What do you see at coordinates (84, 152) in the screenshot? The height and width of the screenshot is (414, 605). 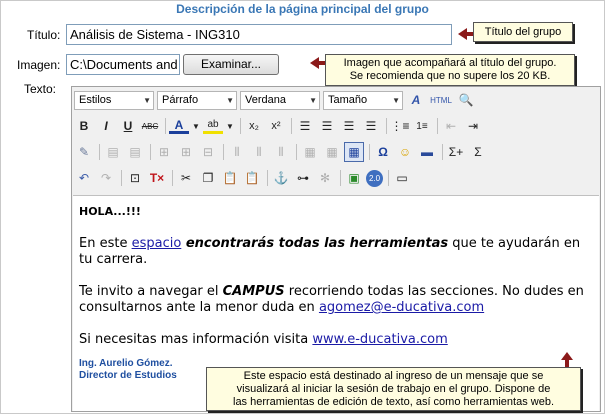 I see `edit-icon: ✎` at bounding box center [84, 152].